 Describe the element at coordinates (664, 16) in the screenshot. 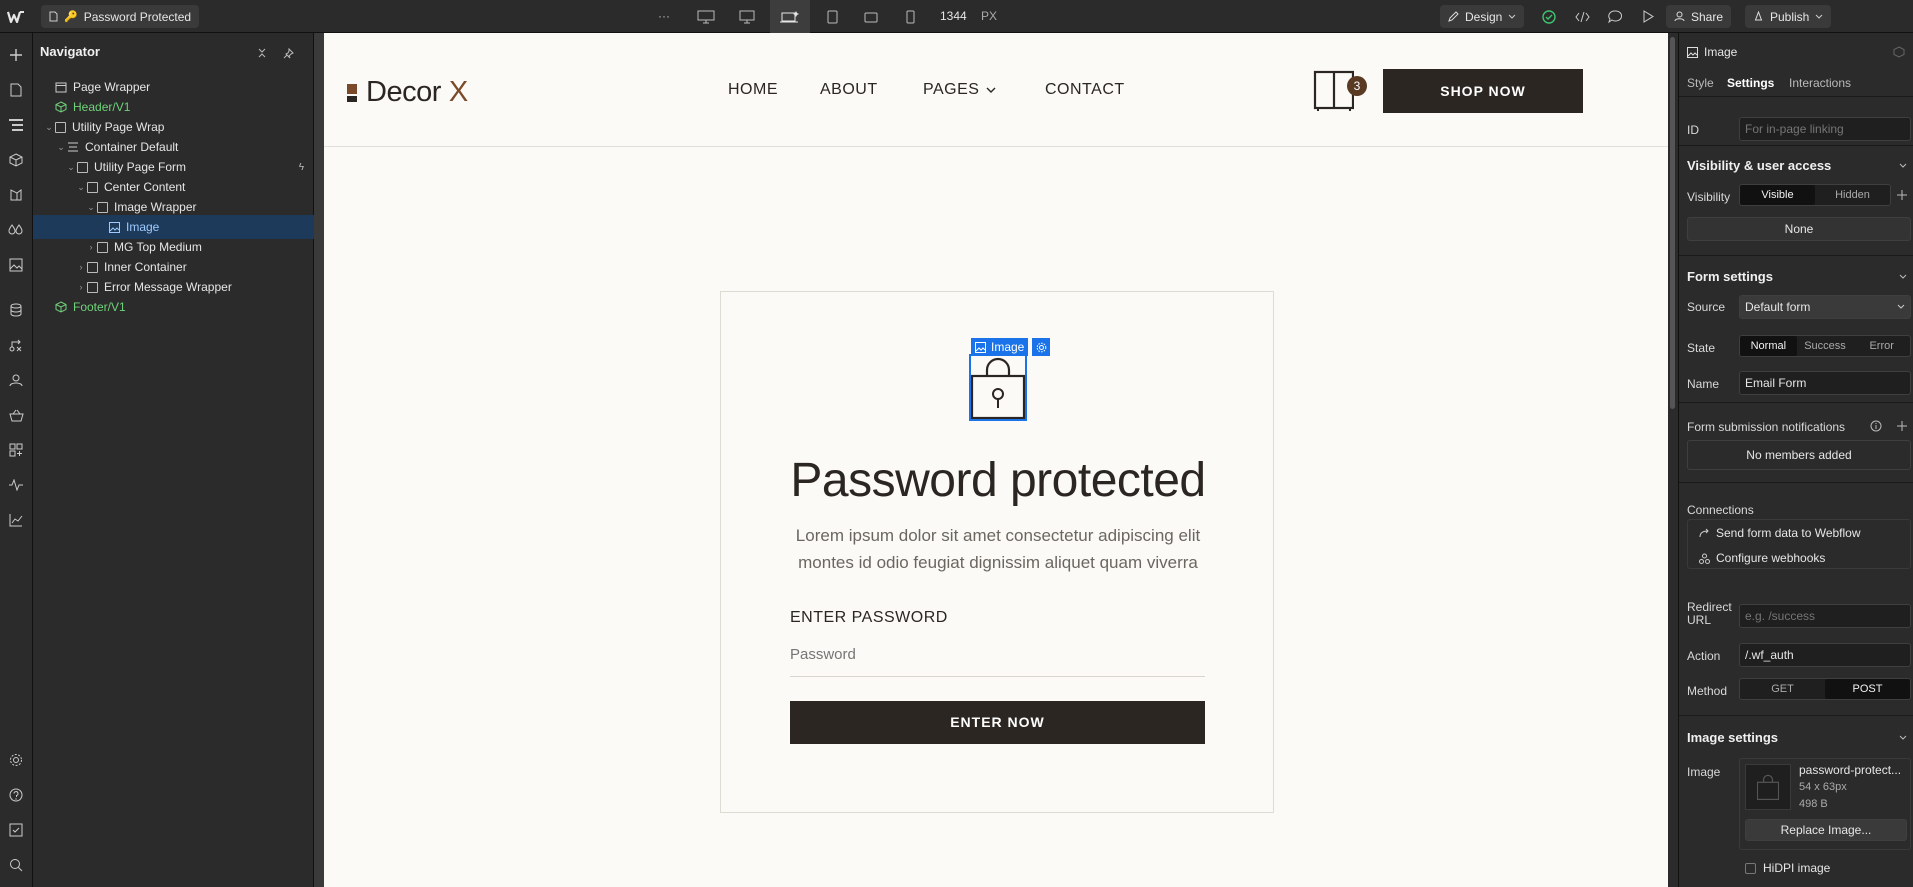

I see `more-options-button: ···` at that location.